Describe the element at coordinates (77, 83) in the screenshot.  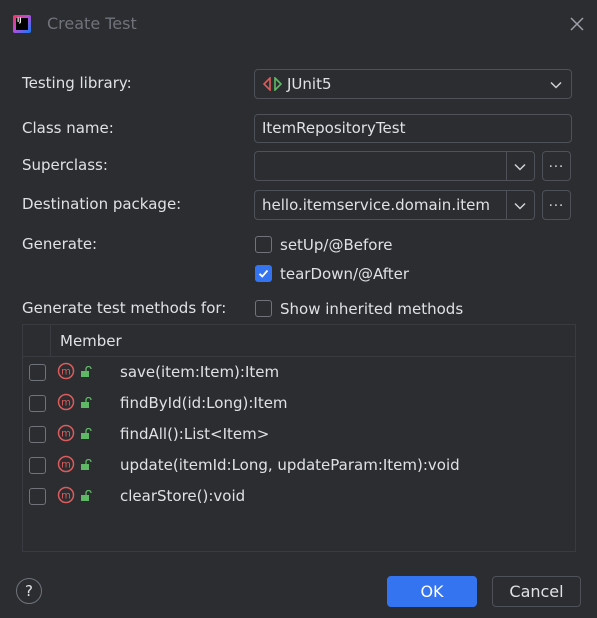
I see `testing-library-label: Testing library:` at that location.